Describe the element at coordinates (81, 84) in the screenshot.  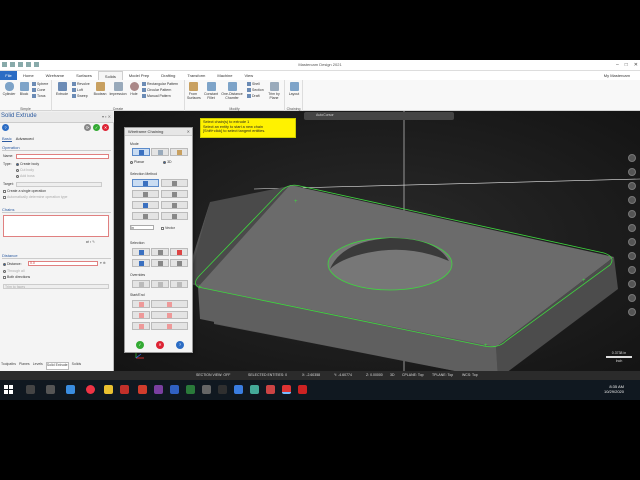
I see `revolve-button: Revolve` at that location.